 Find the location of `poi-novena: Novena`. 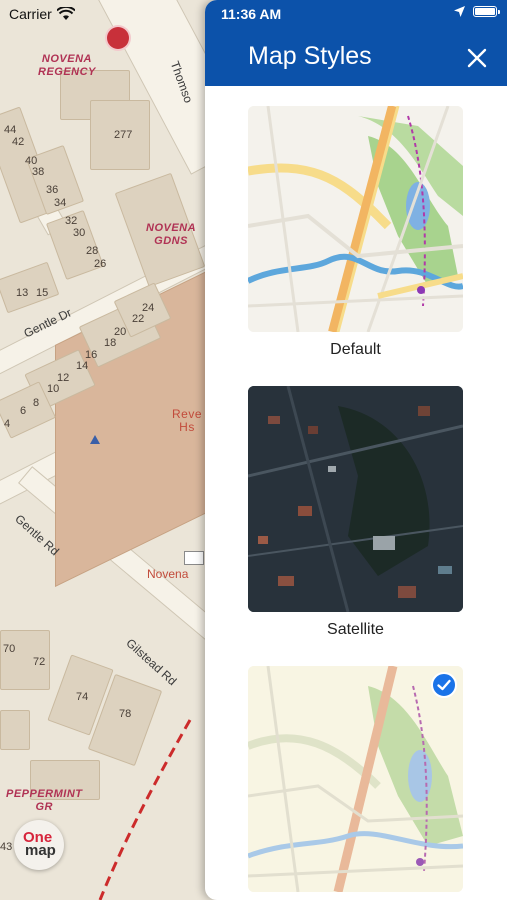

poi-novena: Novena is located at coordinates (168, 574).